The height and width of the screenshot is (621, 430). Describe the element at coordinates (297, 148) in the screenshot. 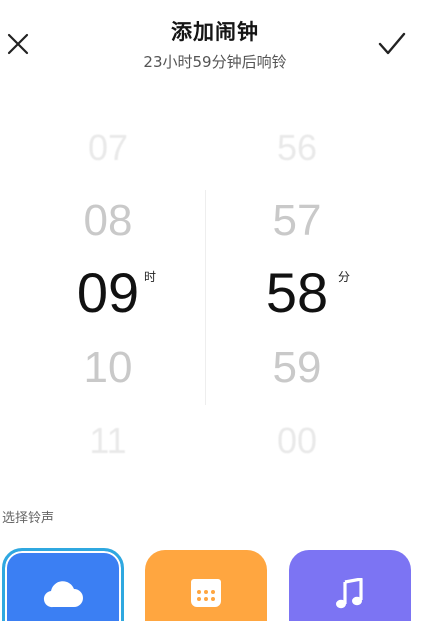

I see `minute-option: 56` at that location.